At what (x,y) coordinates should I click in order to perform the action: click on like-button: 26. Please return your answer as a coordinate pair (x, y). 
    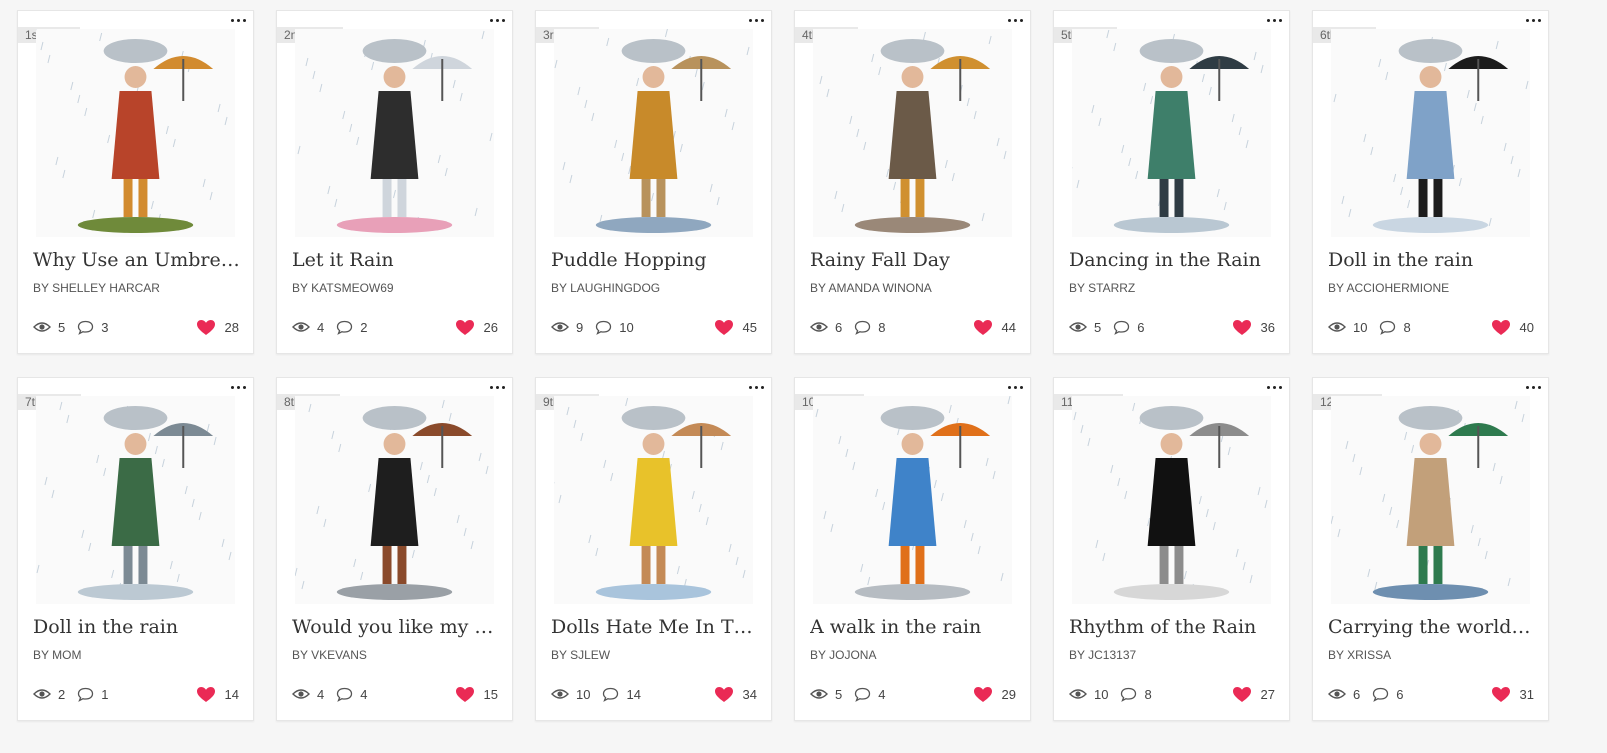
    Looking at the image, I should click on (476, 327).